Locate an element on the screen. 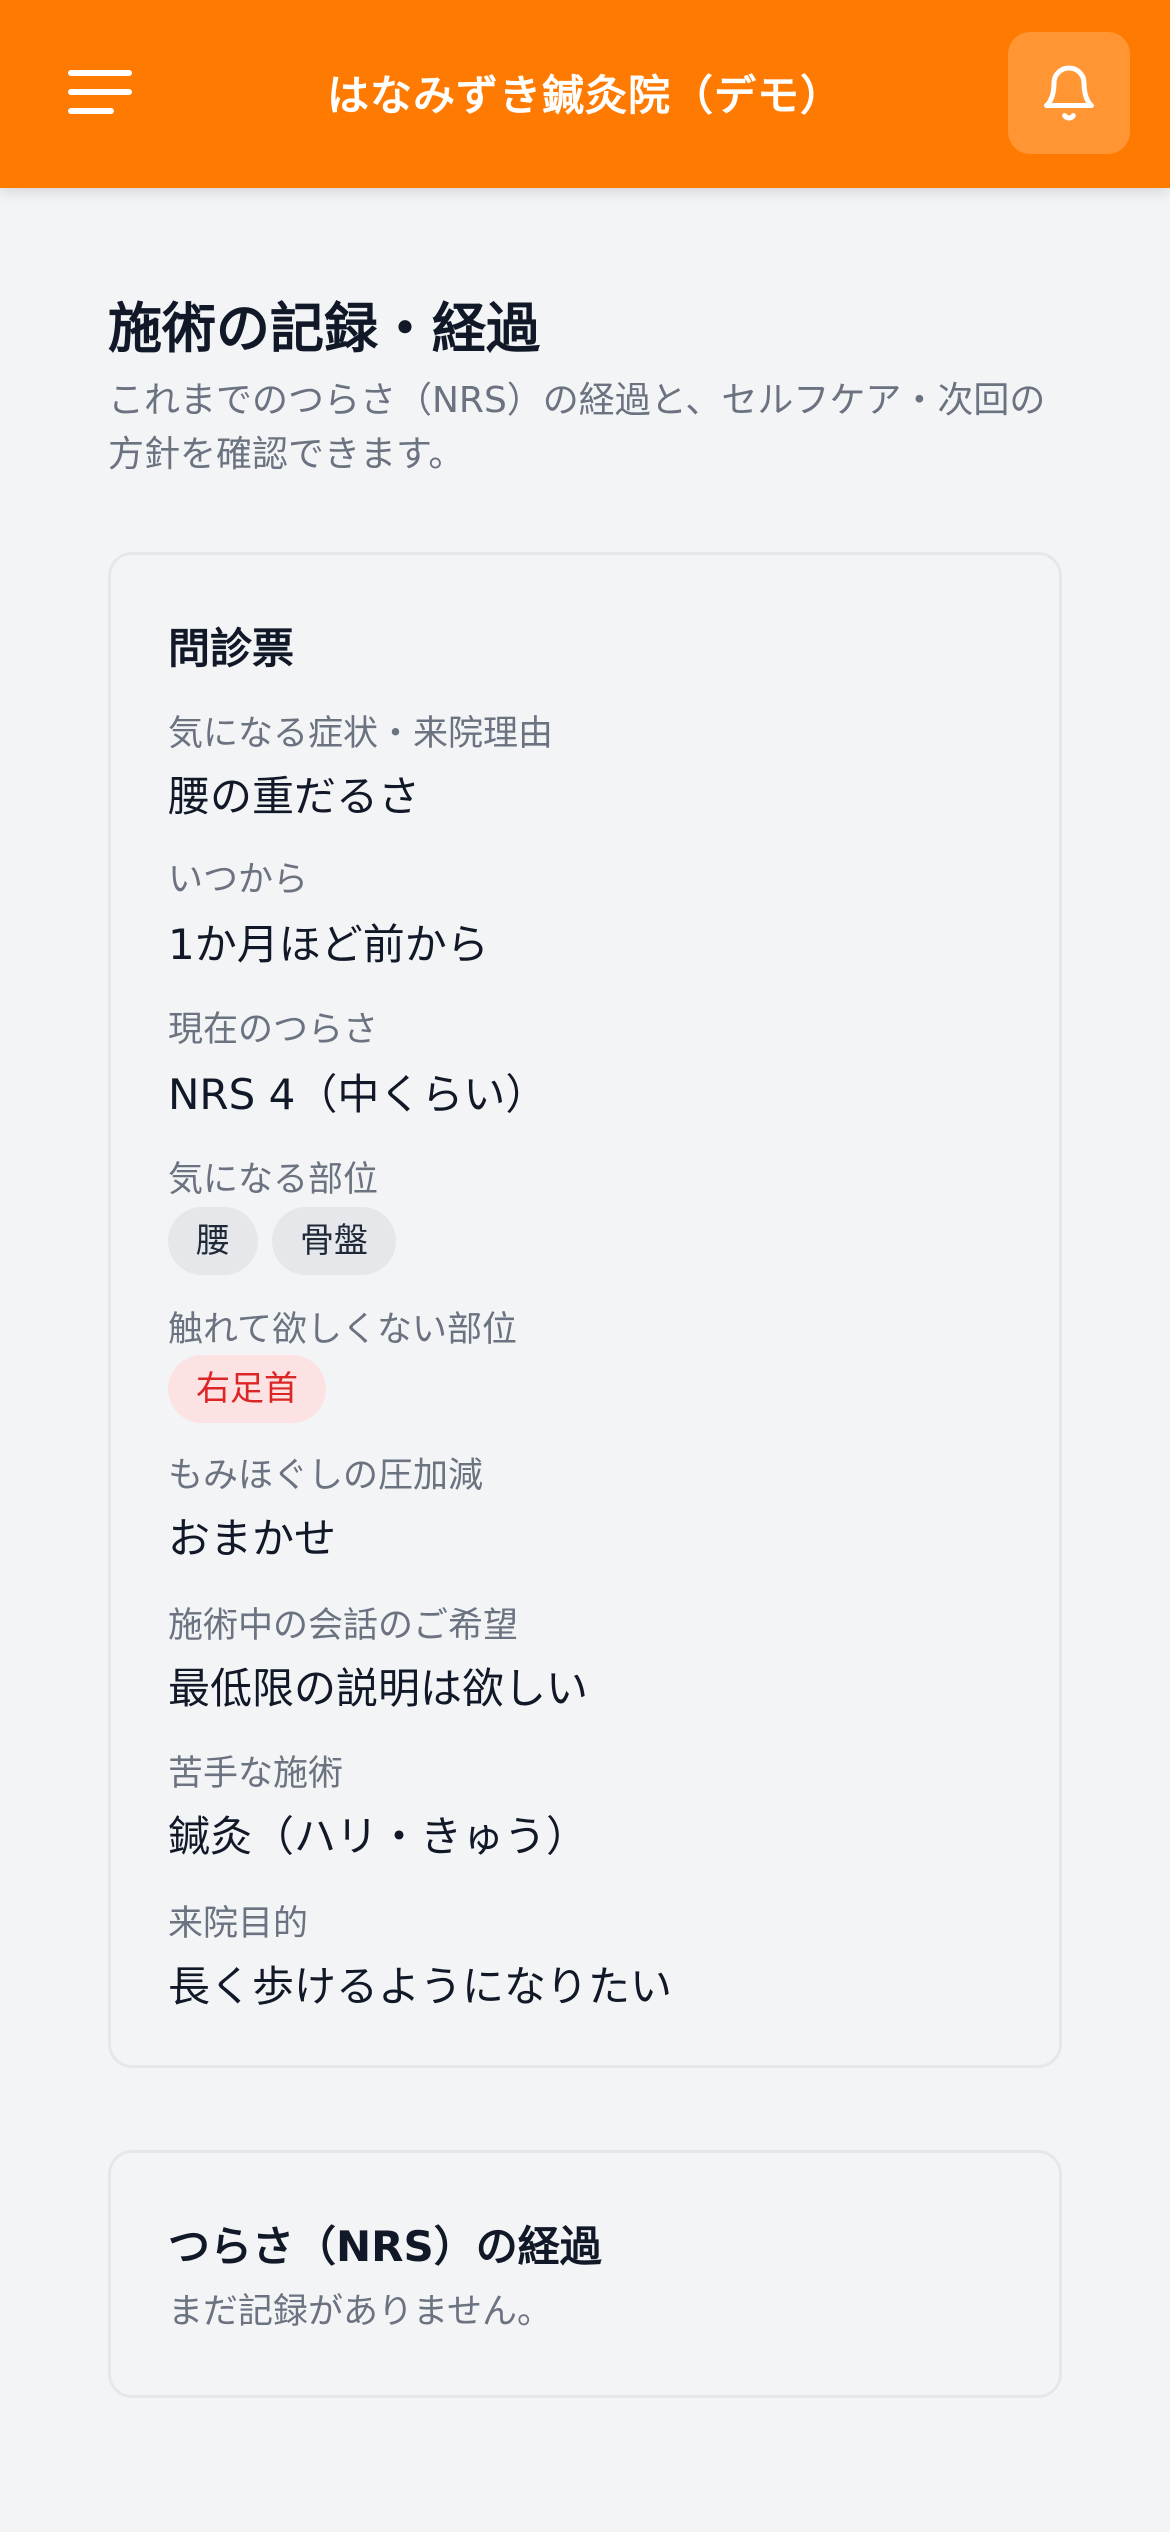 This screenshot has height=2532, width=1170. current-pain-label: 現在のつらさ is located at coordinates (273, 1030).